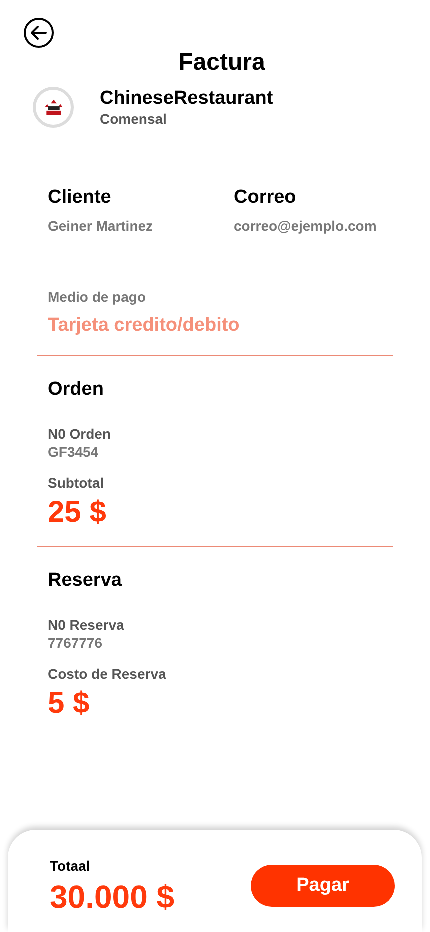 The image size is (430, 932). I want to click on number-value: 7767776, so click(76, 643).